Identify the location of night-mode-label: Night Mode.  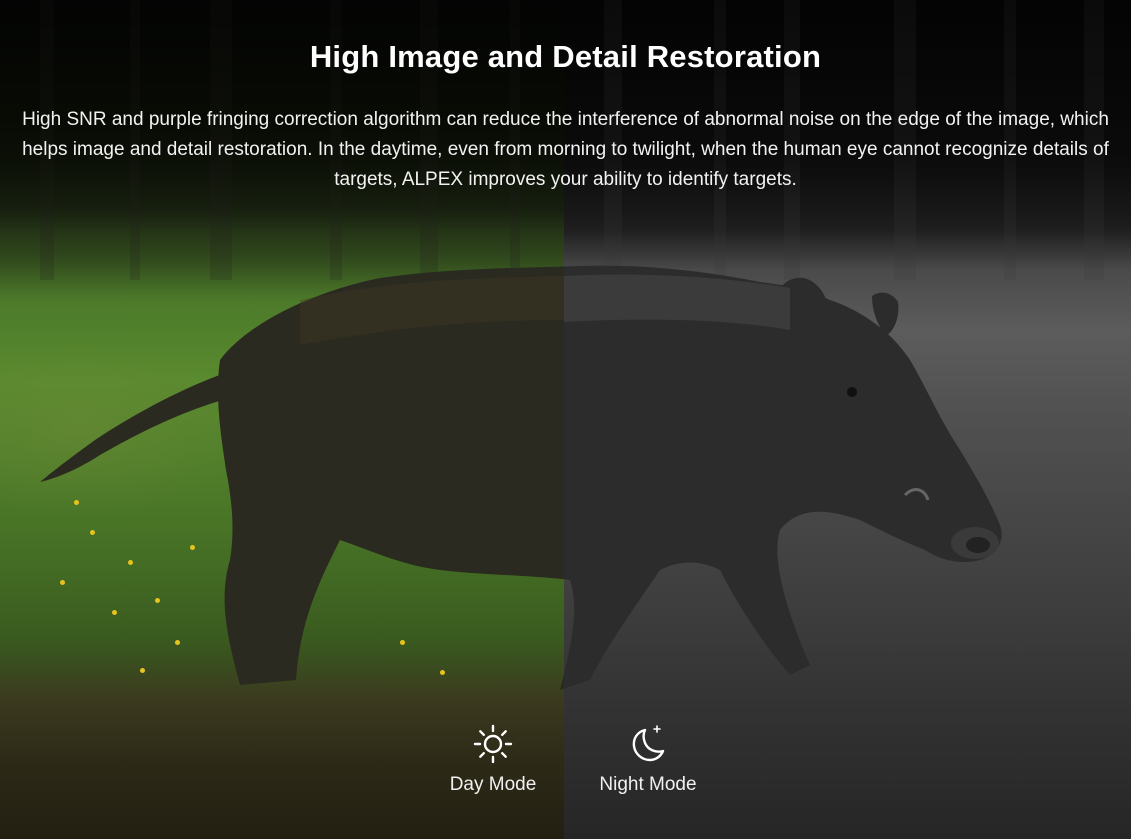
(648, 784).